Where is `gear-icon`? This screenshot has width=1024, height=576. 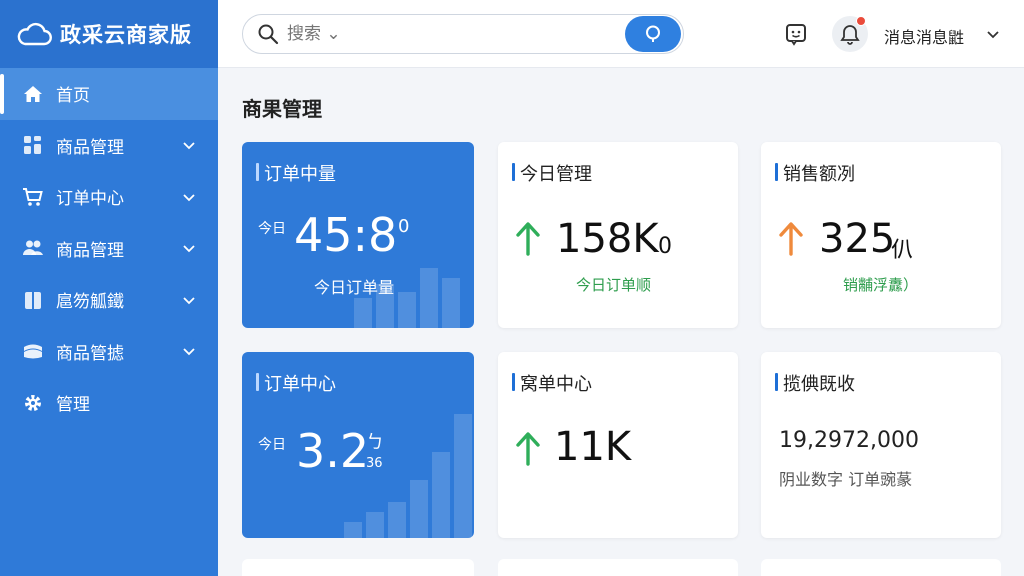 gear-icon is located at coordinates (33, 403).